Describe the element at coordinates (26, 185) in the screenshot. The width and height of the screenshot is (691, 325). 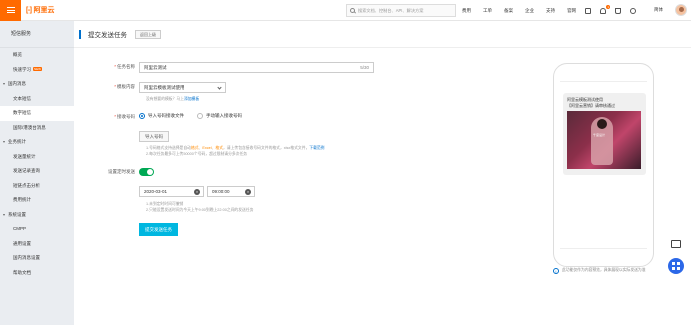
I see `sidebar-item-label: 短链点击分析` at that location.